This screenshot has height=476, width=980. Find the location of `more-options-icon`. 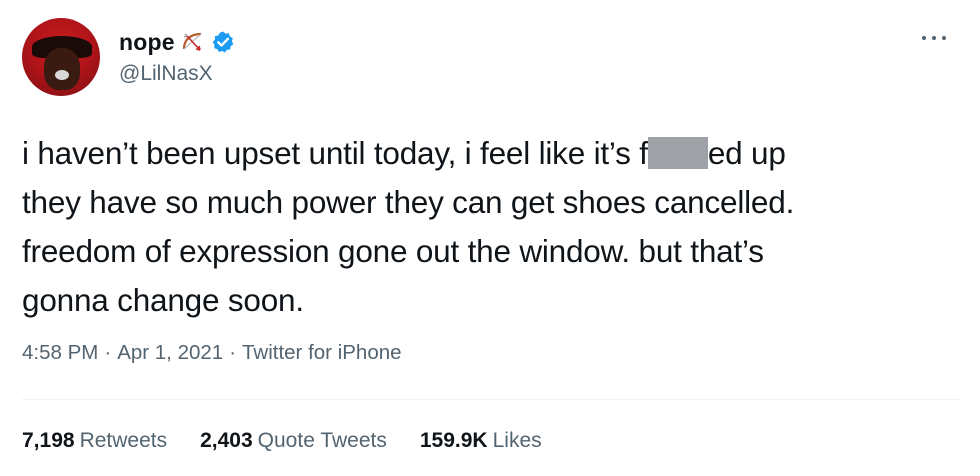

more-options-icon is located at coordinates (934, 38).